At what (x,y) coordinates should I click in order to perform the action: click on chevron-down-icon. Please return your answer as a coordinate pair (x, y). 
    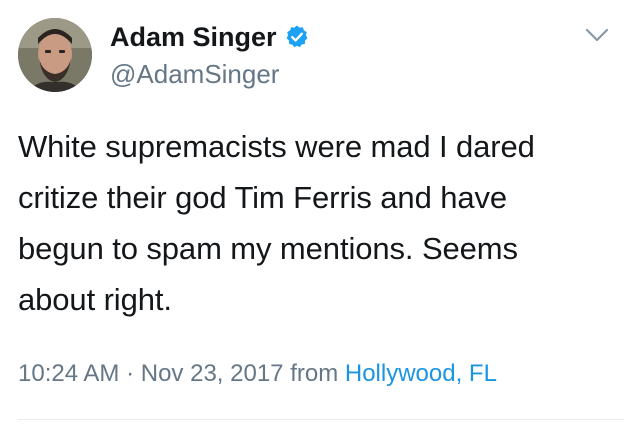
    Looking at the image, I should click on (597, 35).